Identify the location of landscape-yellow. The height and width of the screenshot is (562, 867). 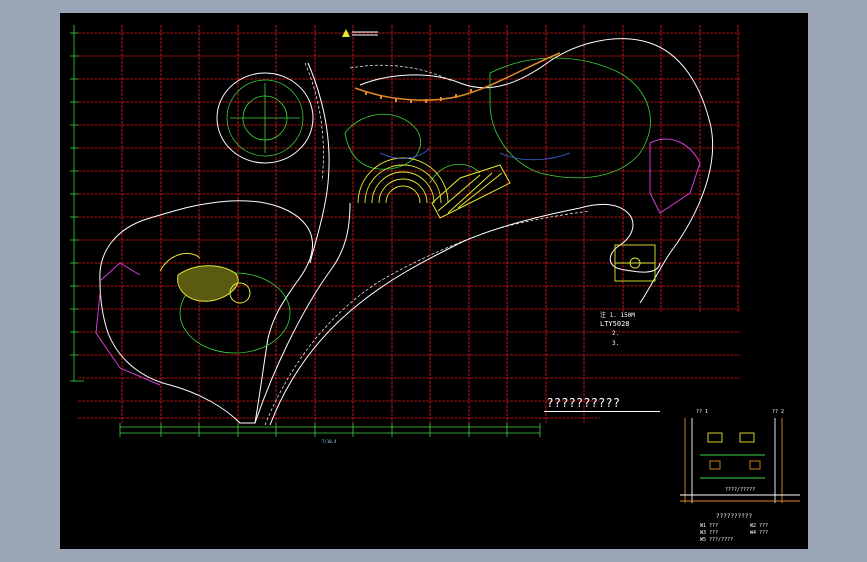
(335, 234).